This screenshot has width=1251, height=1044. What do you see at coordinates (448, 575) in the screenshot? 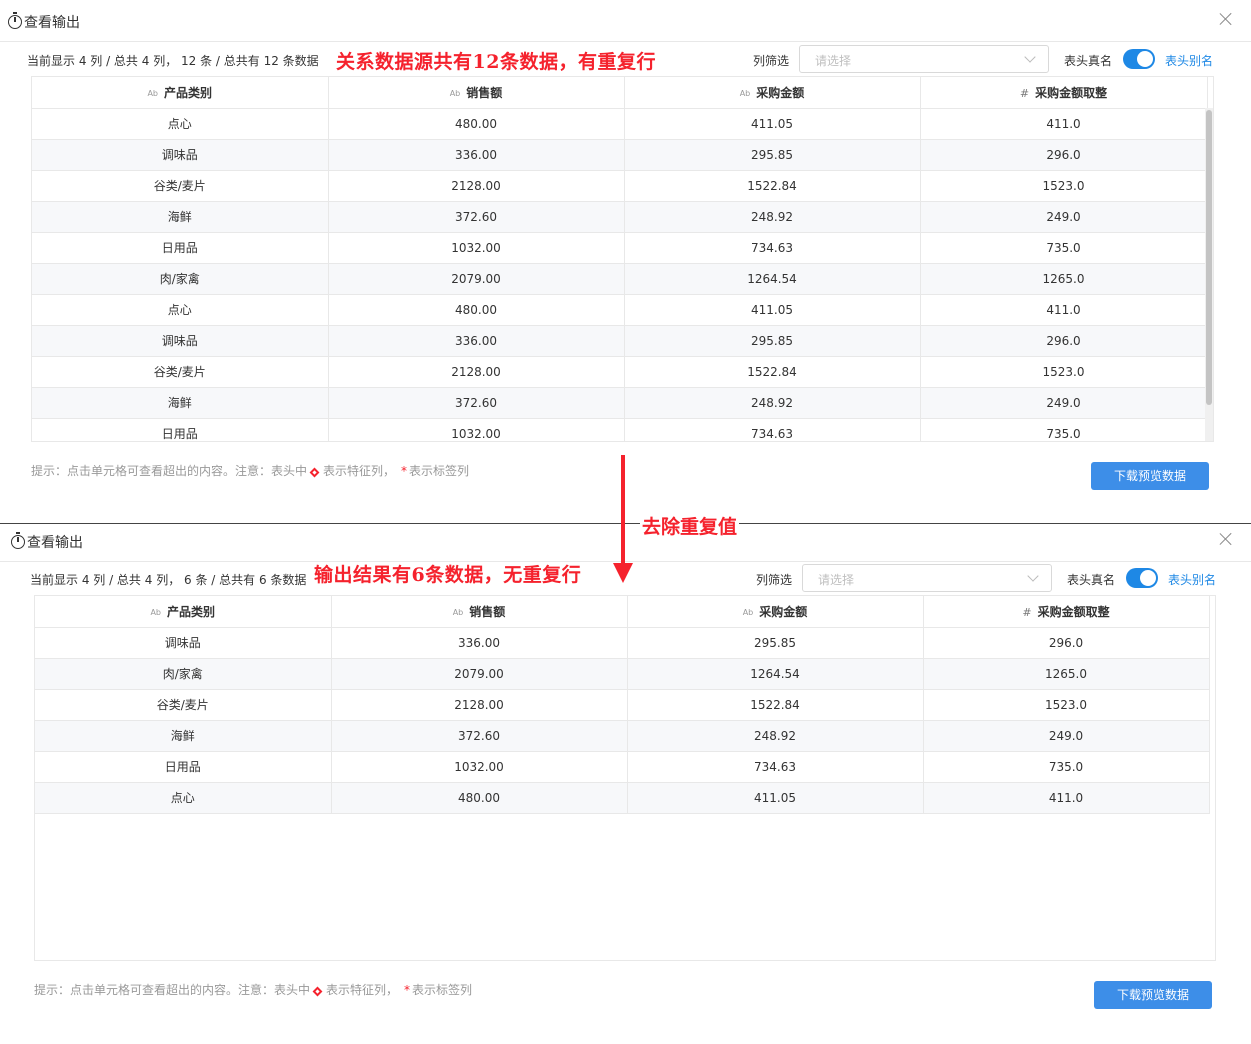
I see `annotation-text: 输出结果有6条数据，无重复行` at bounding box center [448, 575].